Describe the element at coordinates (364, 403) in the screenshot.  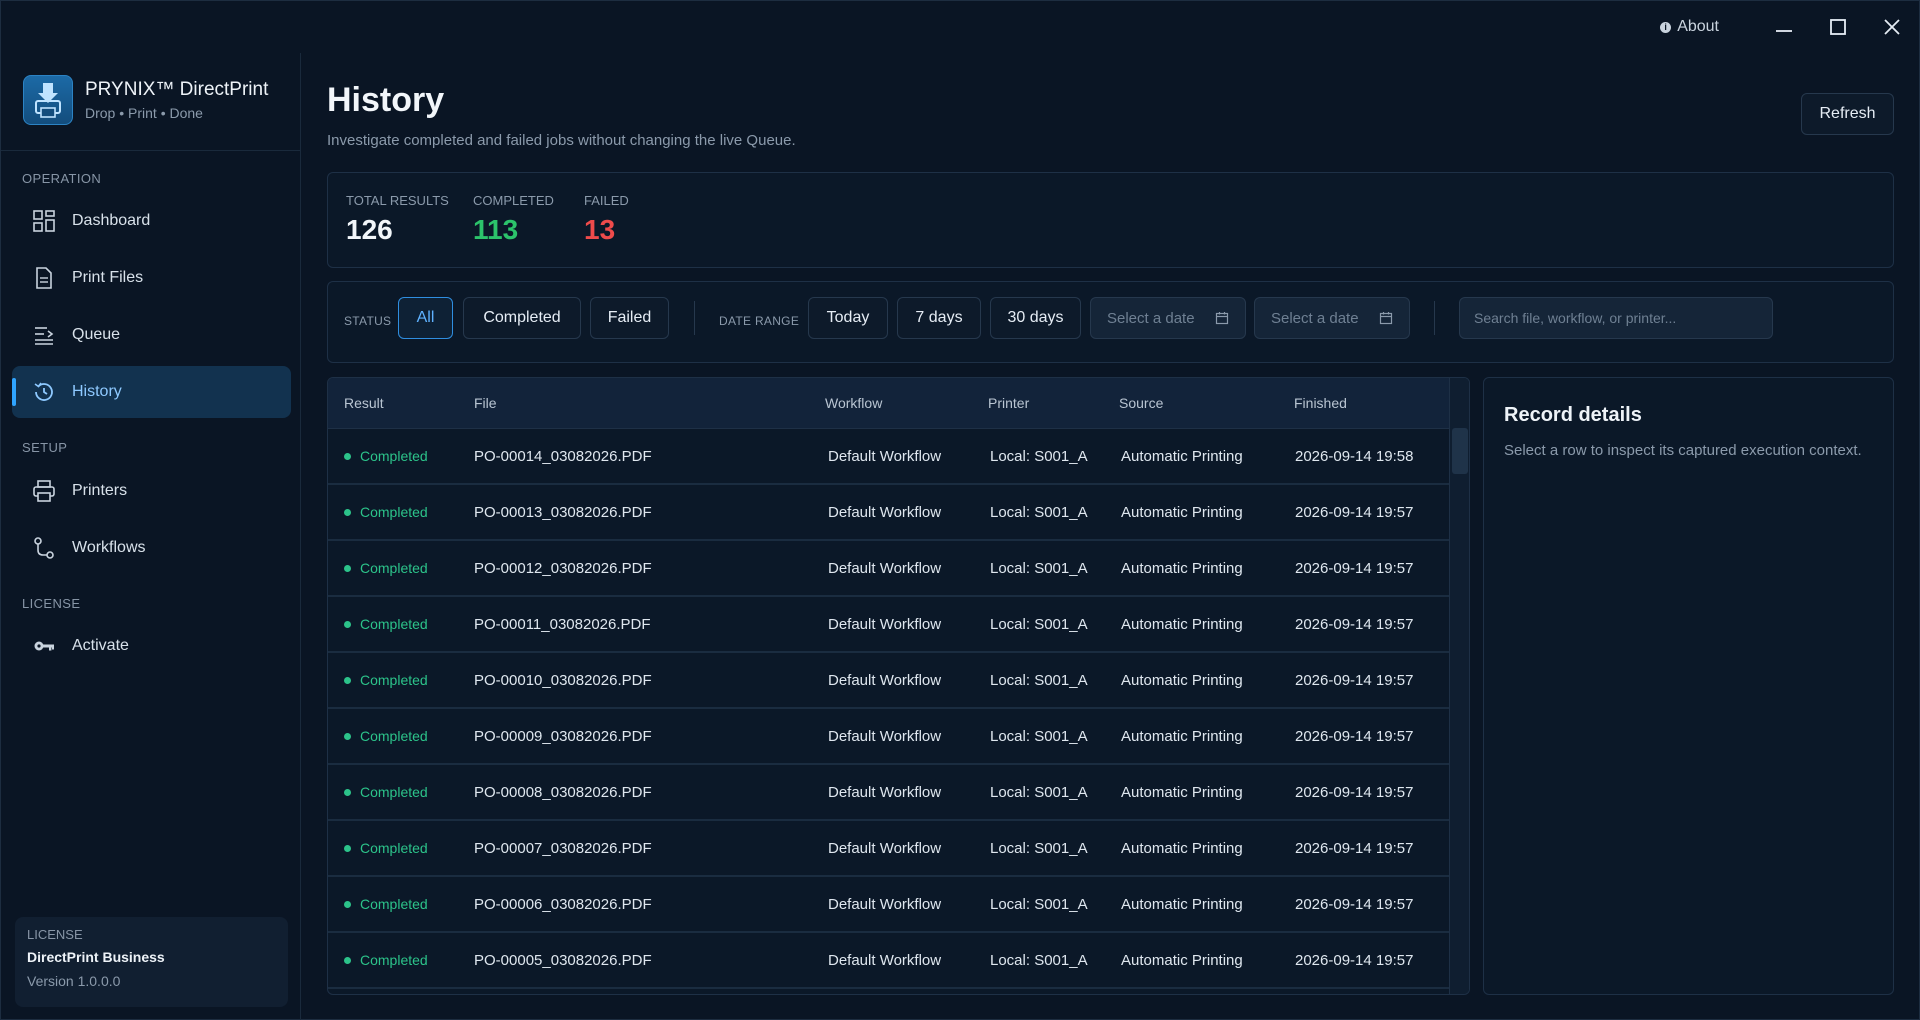
I see `column-header-result: Result` at that location.